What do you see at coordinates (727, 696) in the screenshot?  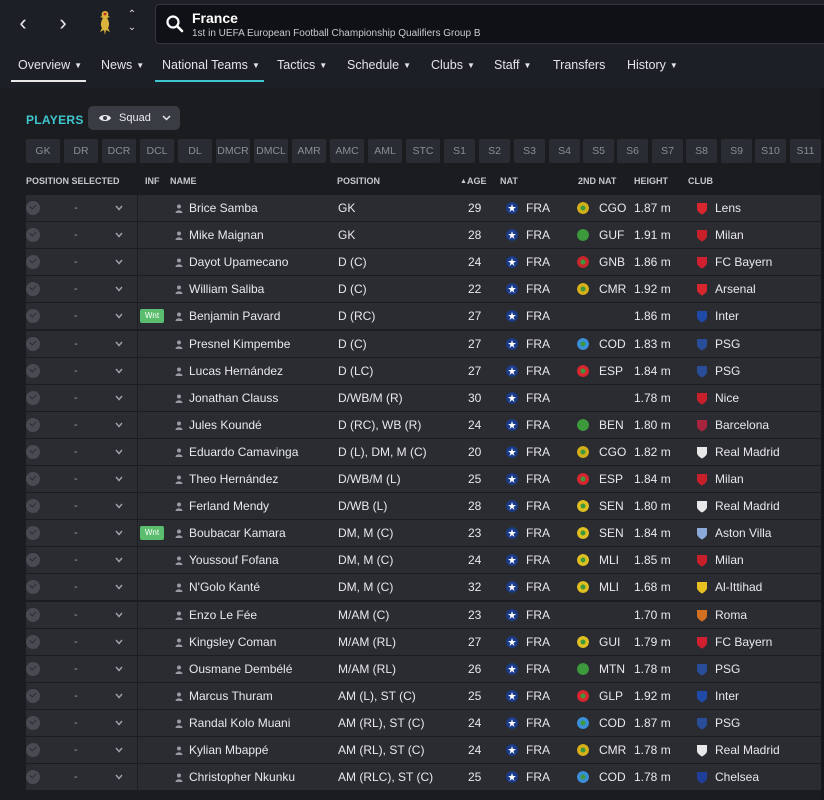 I see `player-club: Inter` at bounding box center [727, 696].